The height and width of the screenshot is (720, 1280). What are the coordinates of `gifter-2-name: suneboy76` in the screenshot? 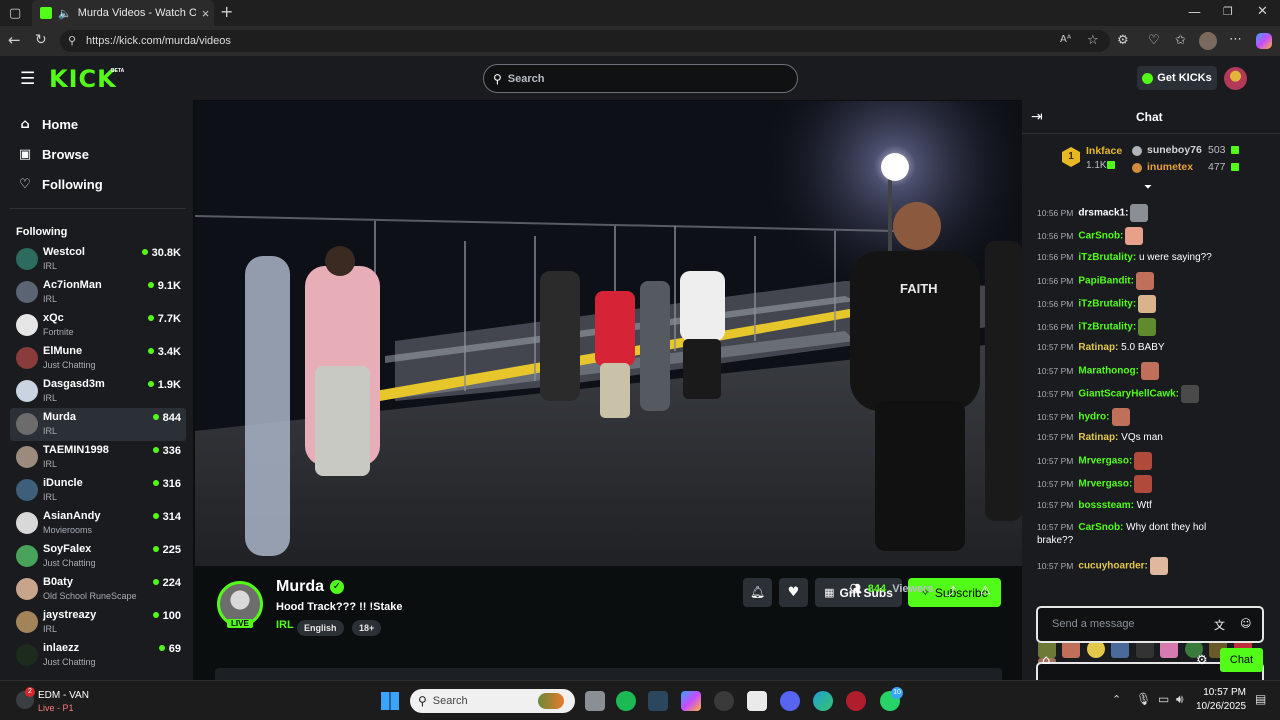 It's located at (1174, 150).